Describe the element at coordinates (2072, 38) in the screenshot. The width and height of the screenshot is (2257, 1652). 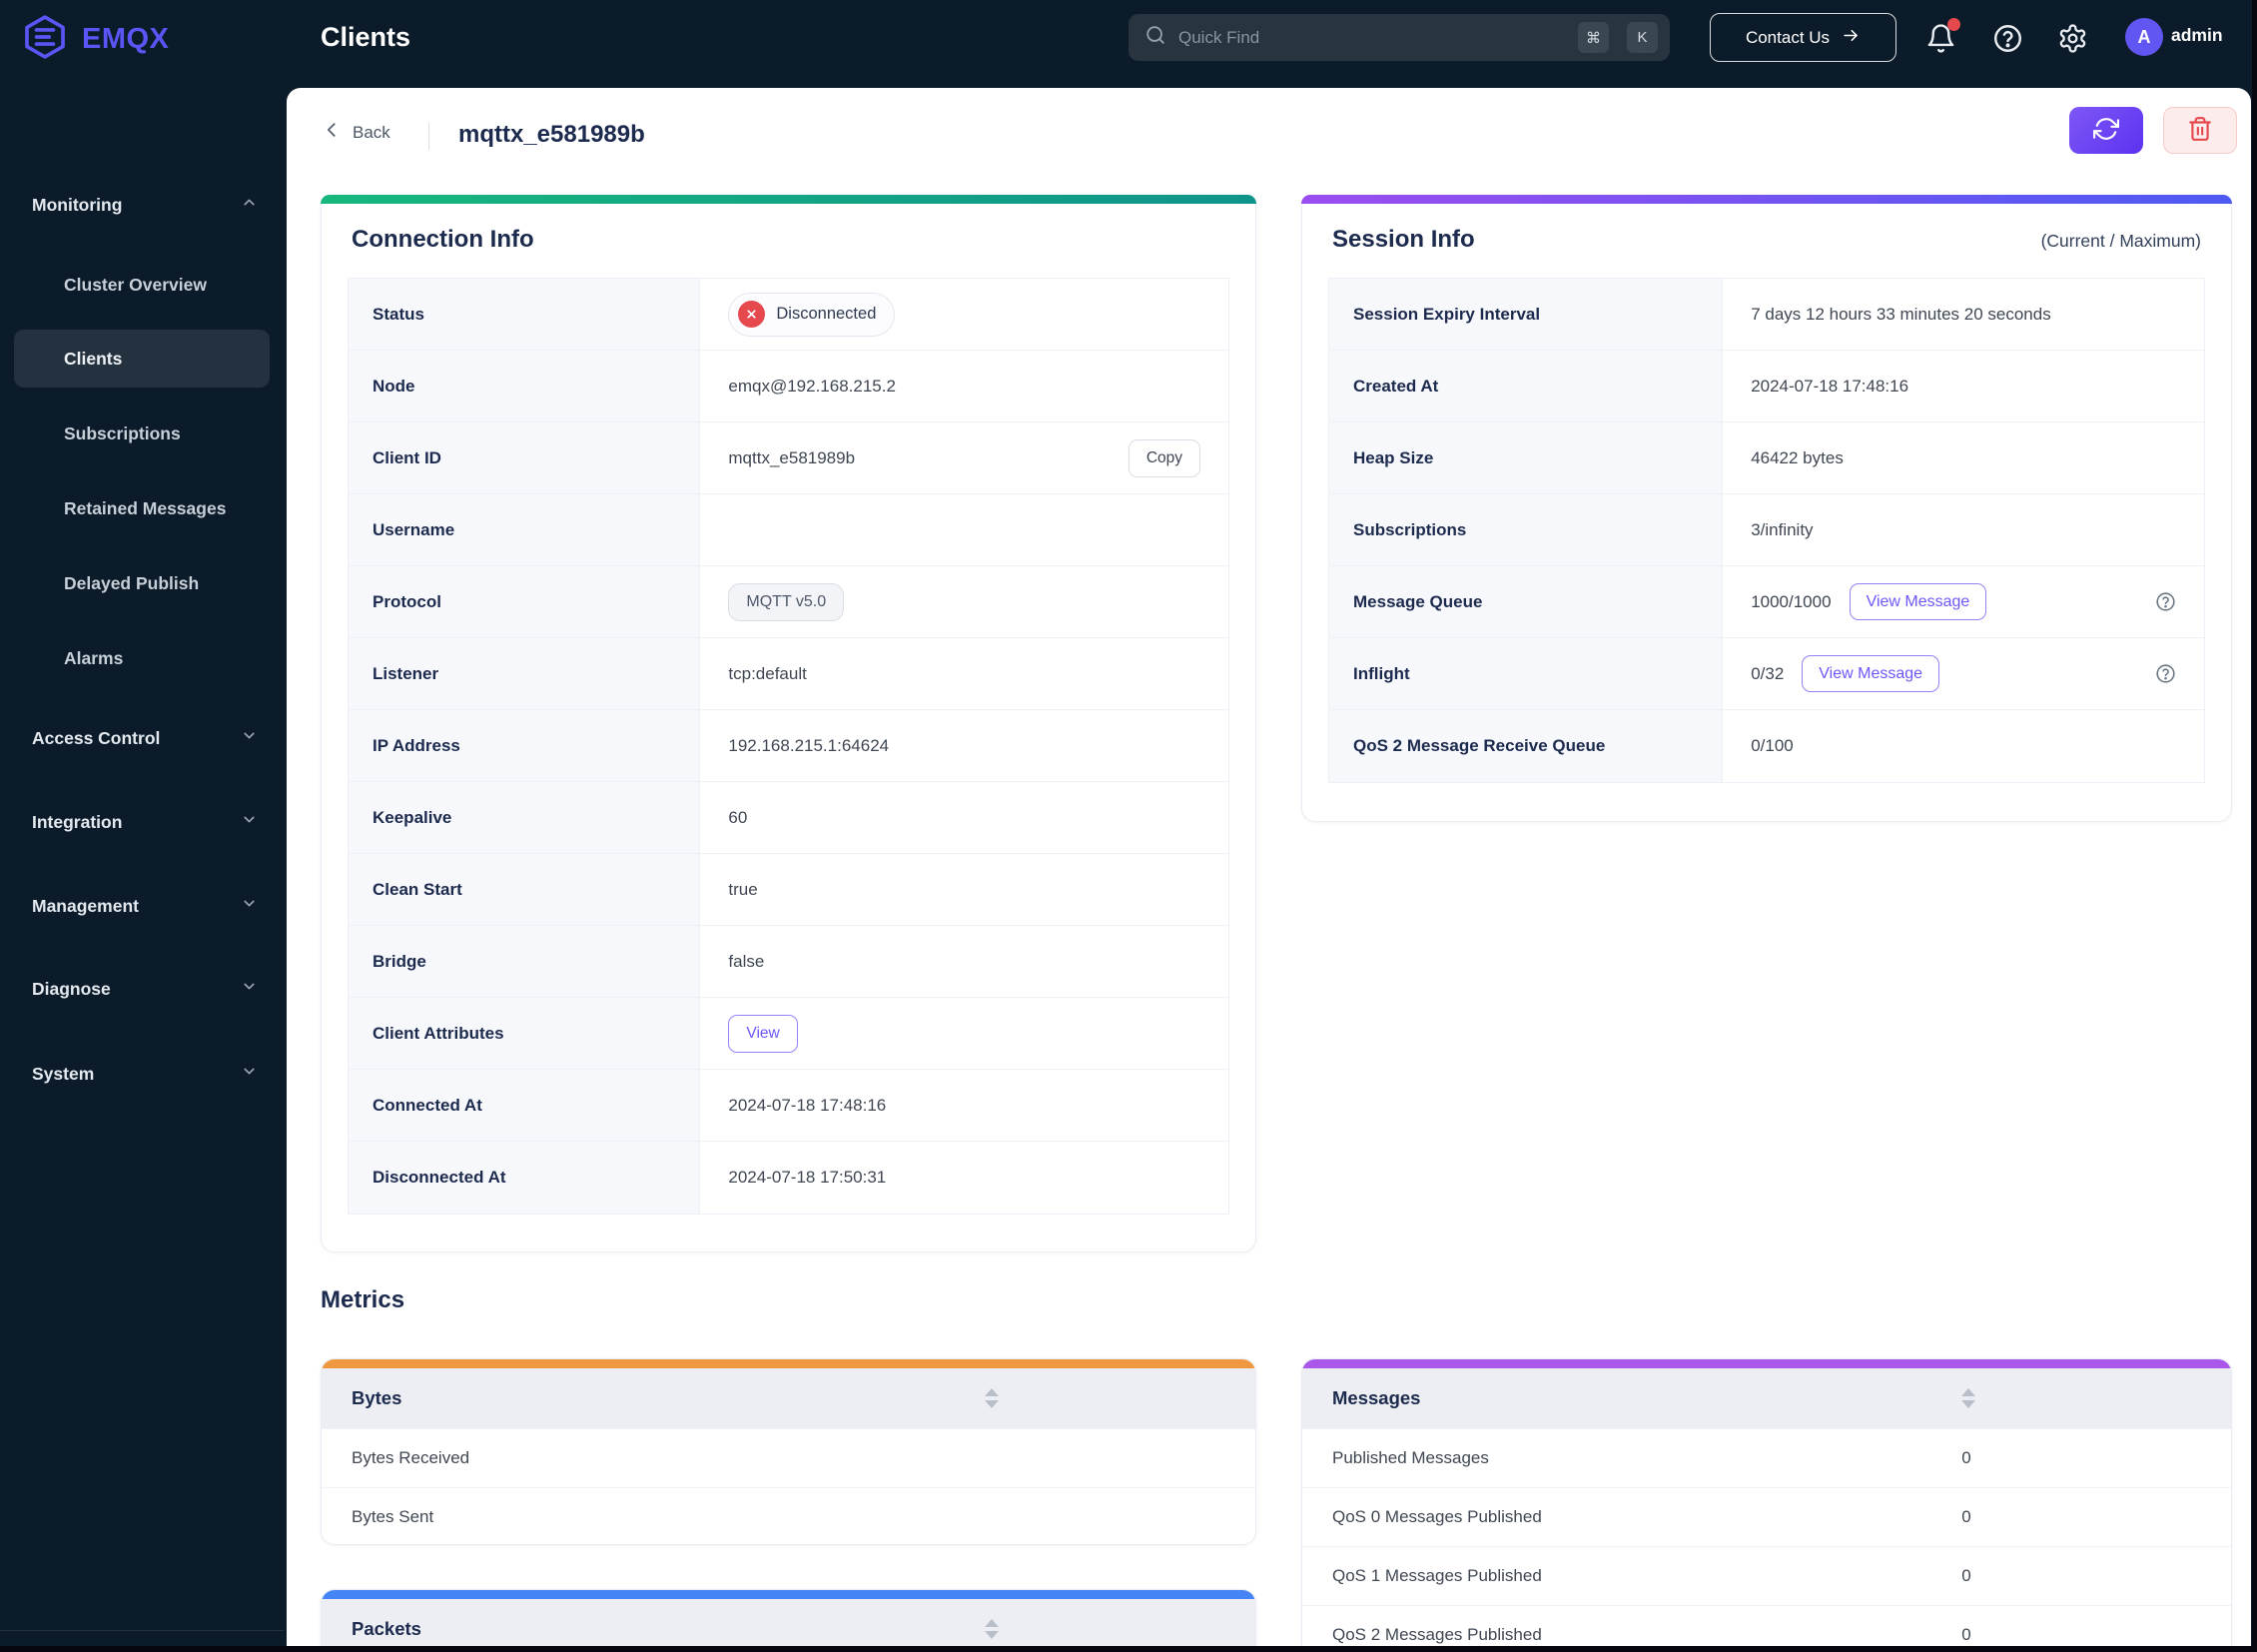
I see `settings-gear-icon` at that location.